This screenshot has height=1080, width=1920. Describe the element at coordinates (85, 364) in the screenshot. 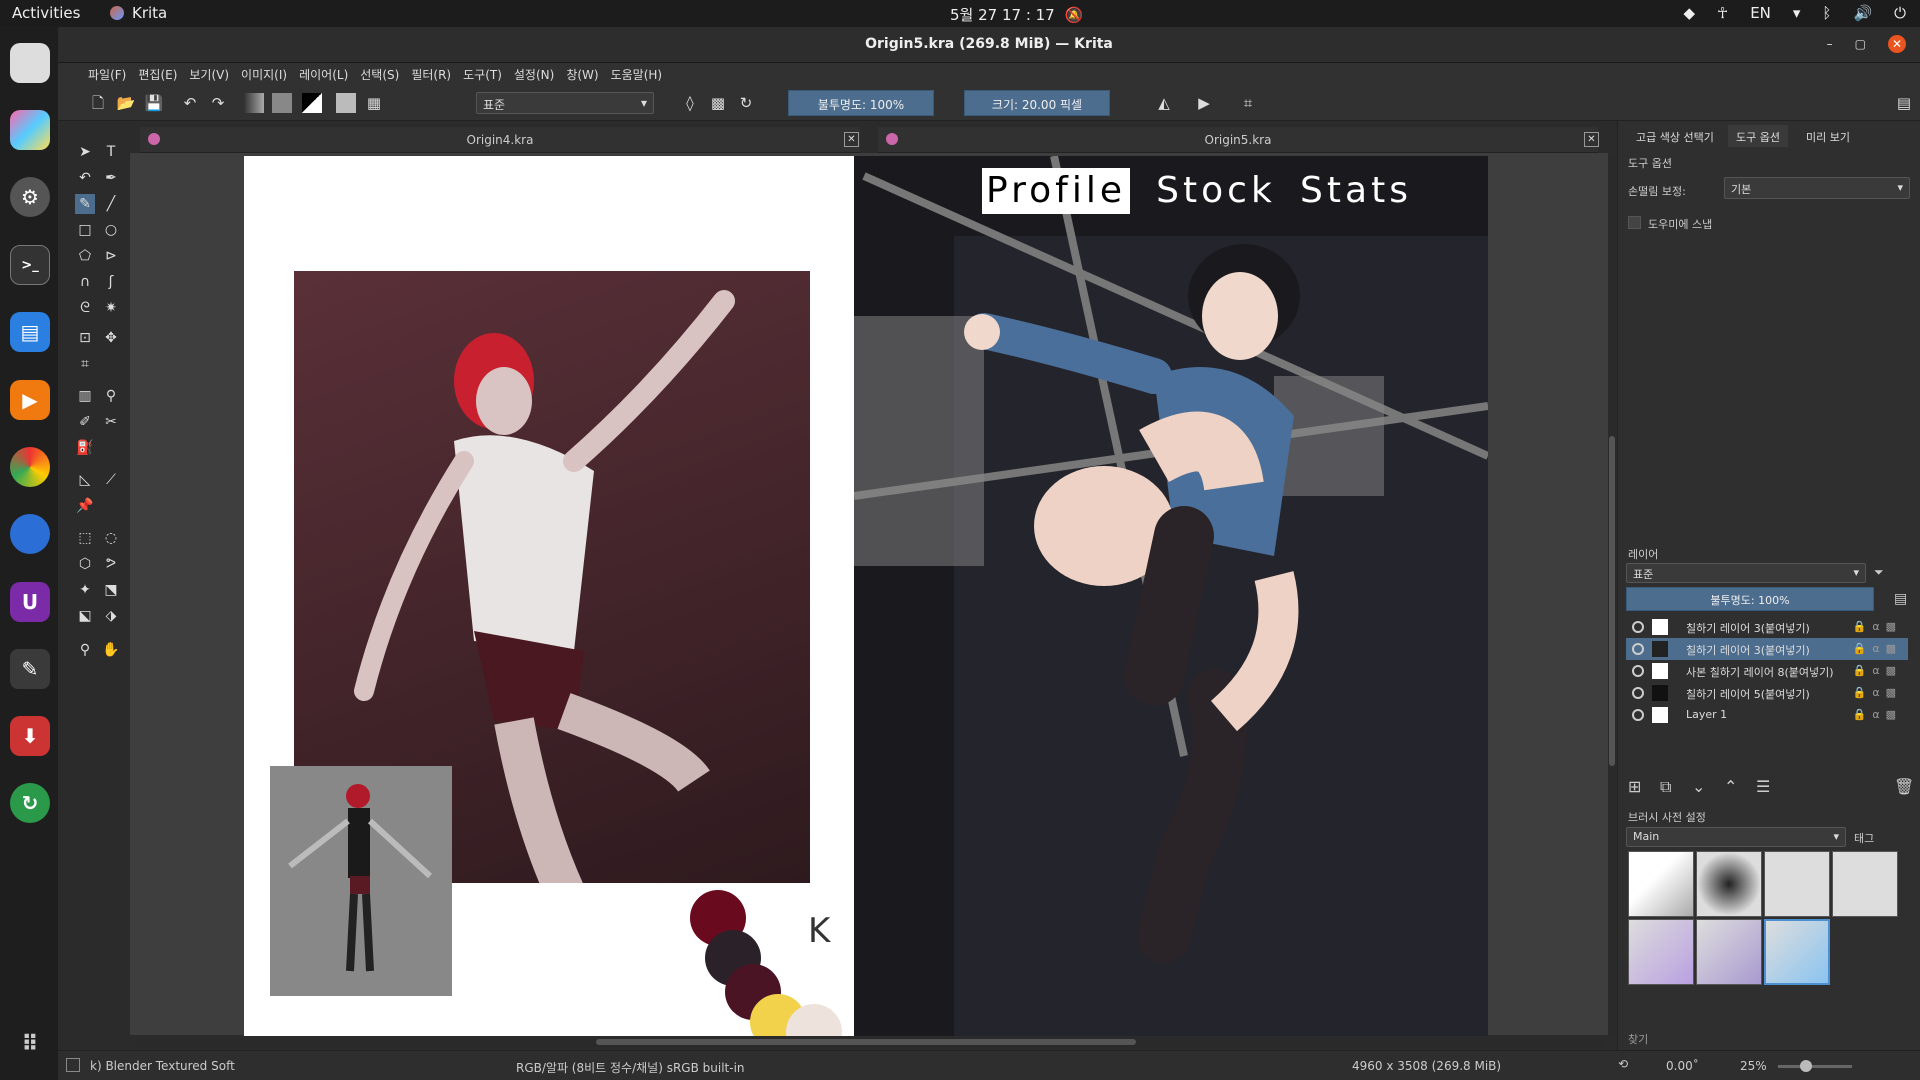

I see `crop-tool-icon: ⌗` at that location.